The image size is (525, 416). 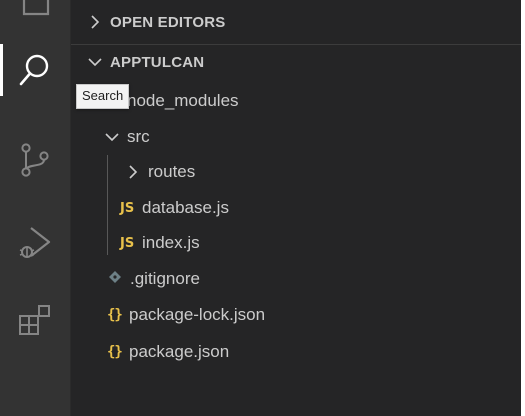 I want to click on source-control-button, so click(x=35, y=160).